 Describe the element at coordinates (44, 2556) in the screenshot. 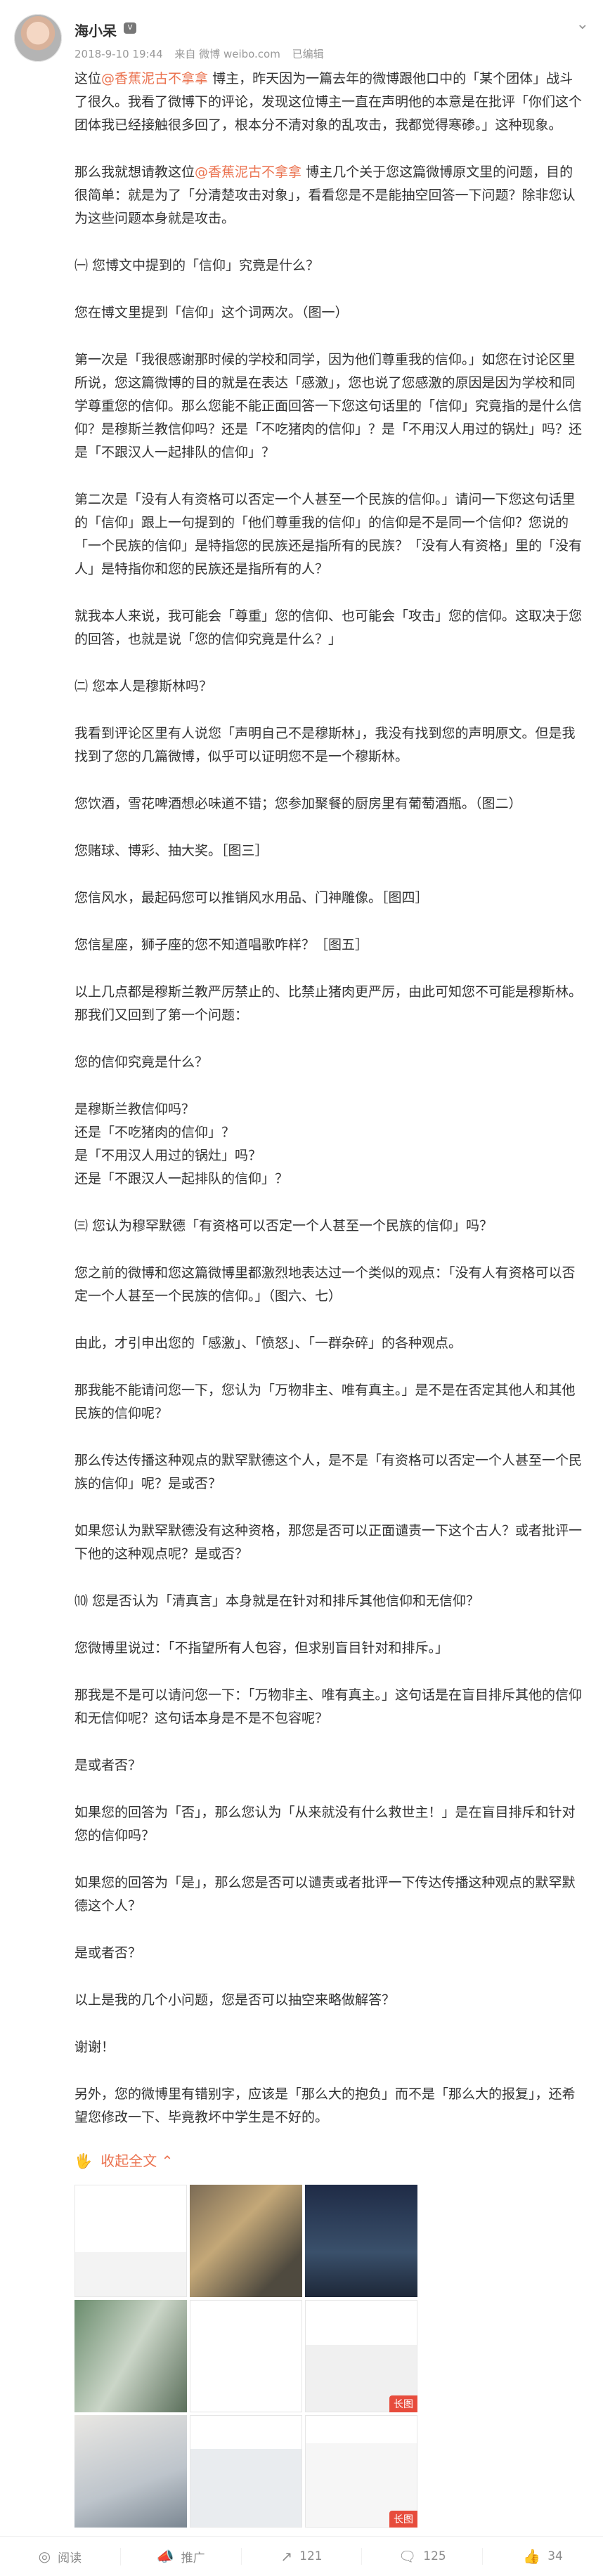

I see `eye-icon: ◎` at that location.